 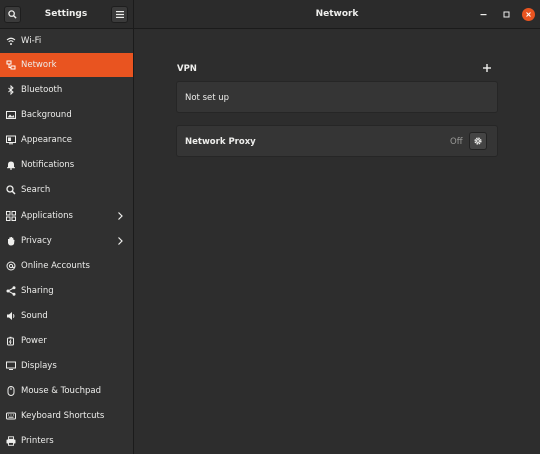 I want to click on bell-icon, so click(x=10, y=165).